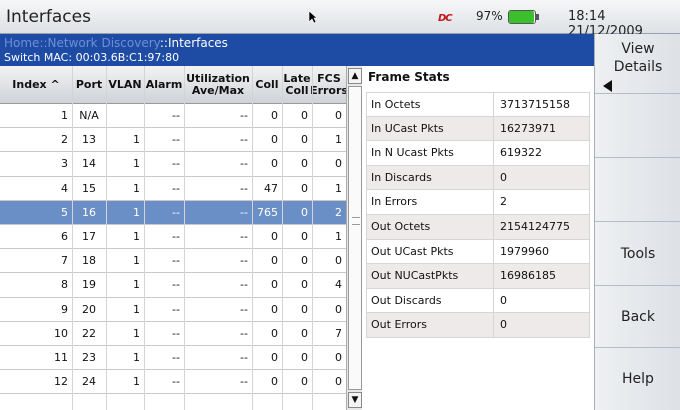  What do you see at coordinates (637, 64) in the screenshot?
I see `view-details-button: View Details` at bounding box center [637, 64].